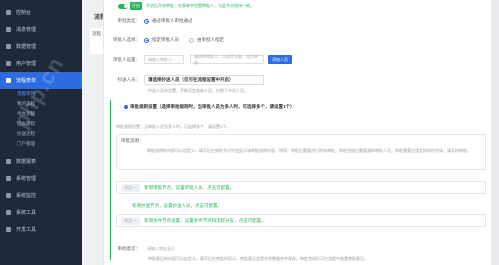  What do you see at coordinates (26, 179) in the screenshot?
I see `sidebar-item-label: 系统管理` at bounding box center [26, 179].